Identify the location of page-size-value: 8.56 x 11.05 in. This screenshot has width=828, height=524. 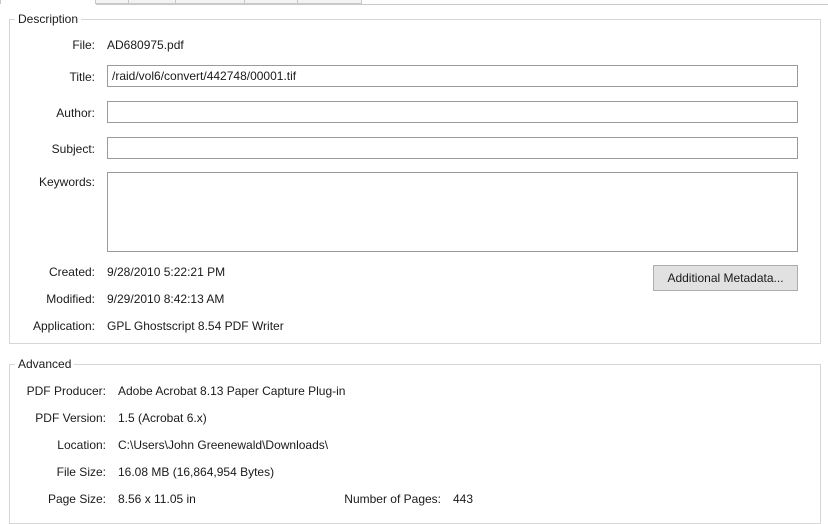
(157, 499).